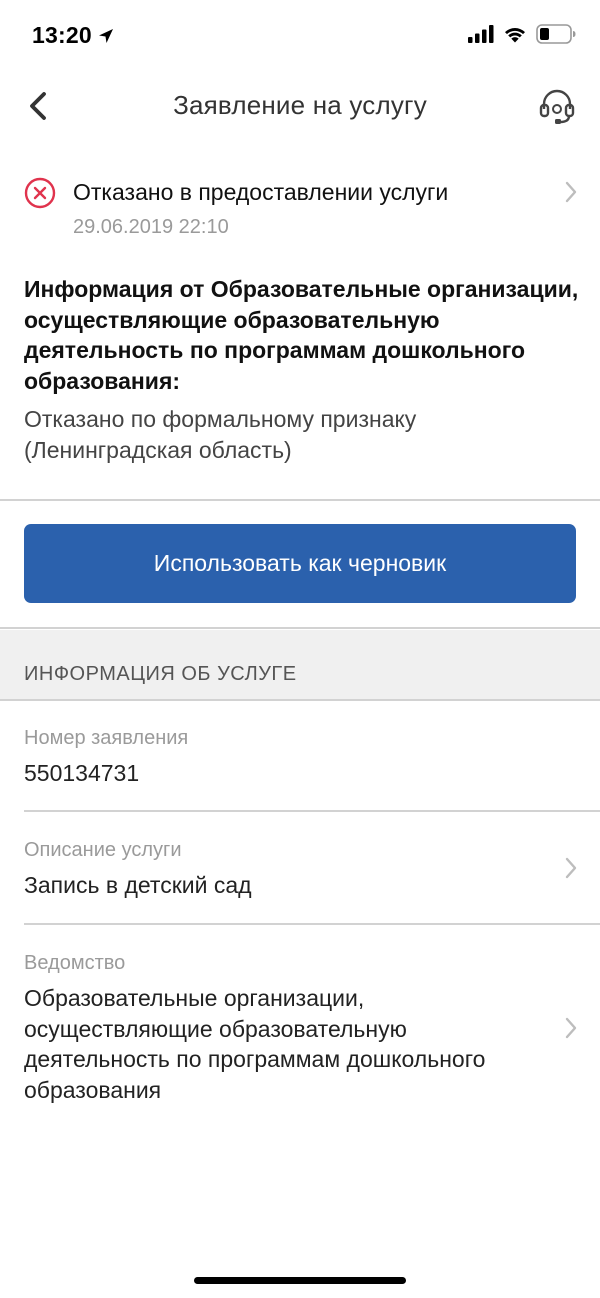 This screenshot has height=1298, width=600. What do you see at coordinates (300, 1280) in the screenshot?
I see `home-indicator` at bounding box center [300, 1280].